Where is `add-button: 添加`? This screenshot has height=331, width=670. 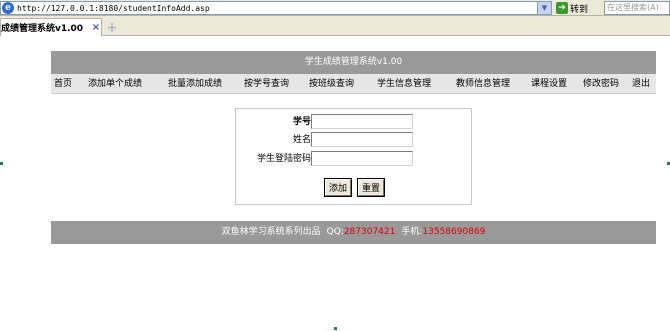
add-button: 添加 is located at coordinates (338, 187).